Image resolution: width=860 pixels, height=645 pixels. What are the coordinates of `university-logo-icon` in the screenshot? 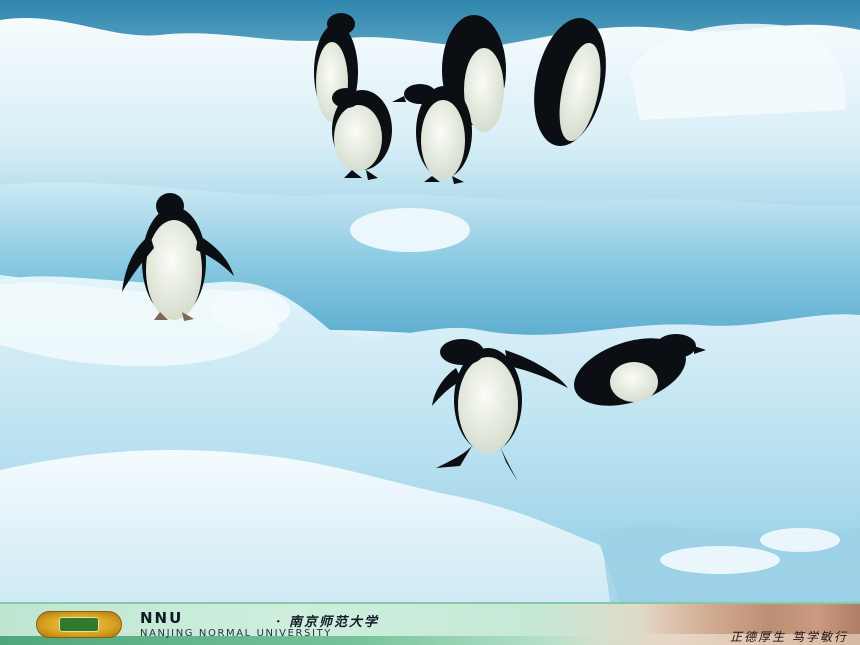 It's located at (79, 624).